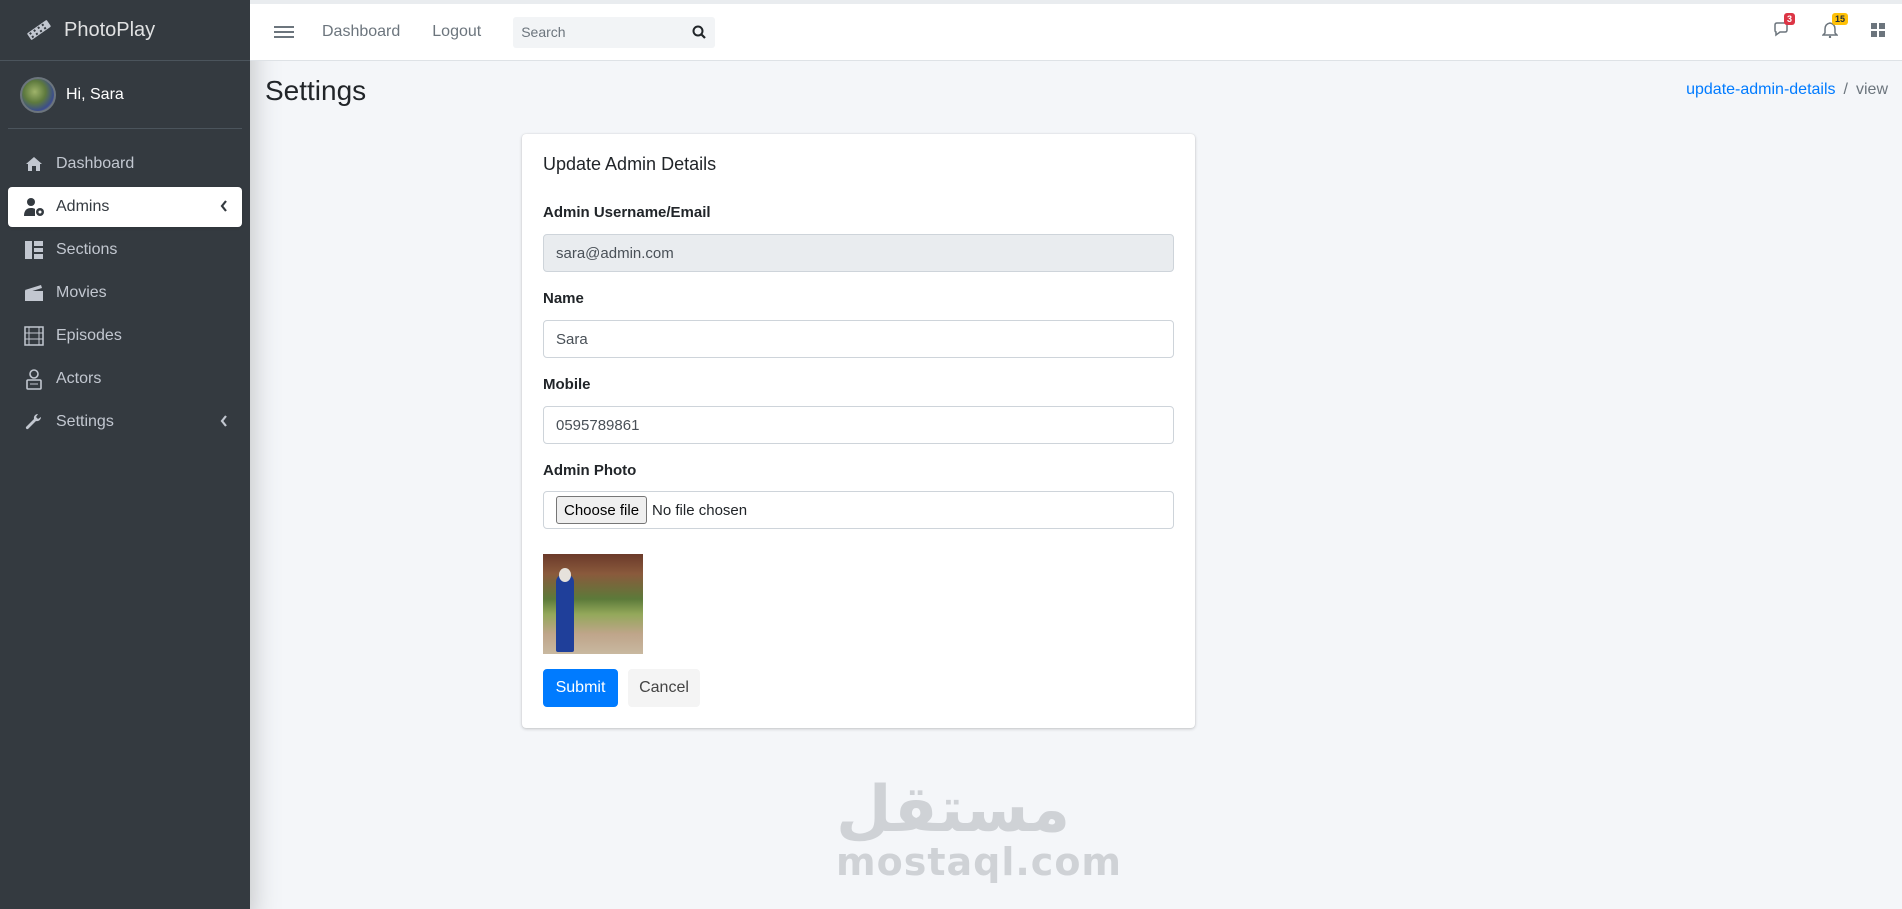 The width and height of the screenshot is (1902, 909). I want to click on photo-file-input: Choose file No file chosen, so click(858, 510).